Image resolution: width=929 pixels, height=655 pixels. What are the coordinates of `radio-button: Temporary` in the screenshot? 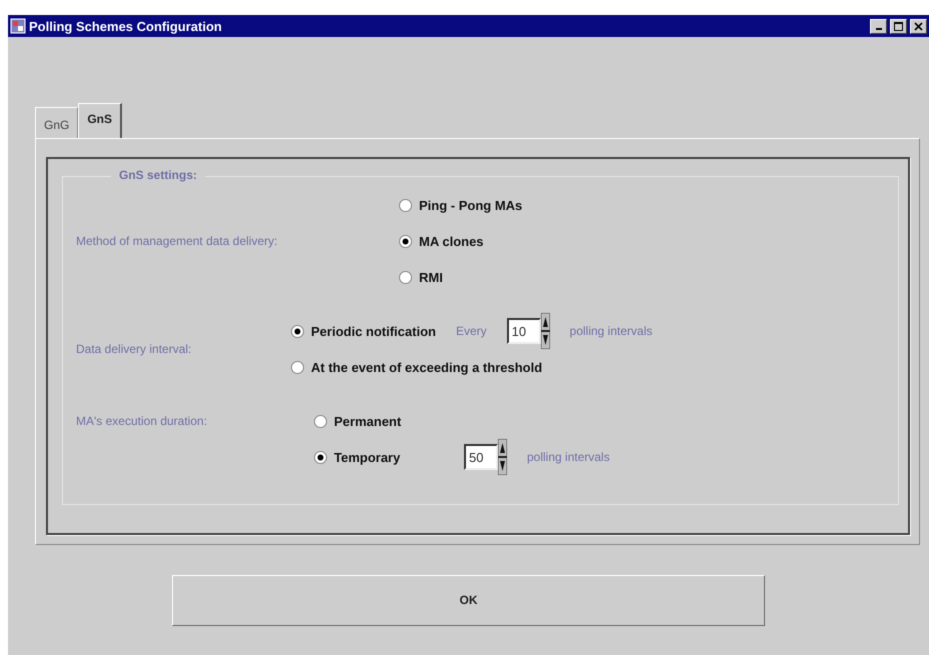 It's located at (379, 457).